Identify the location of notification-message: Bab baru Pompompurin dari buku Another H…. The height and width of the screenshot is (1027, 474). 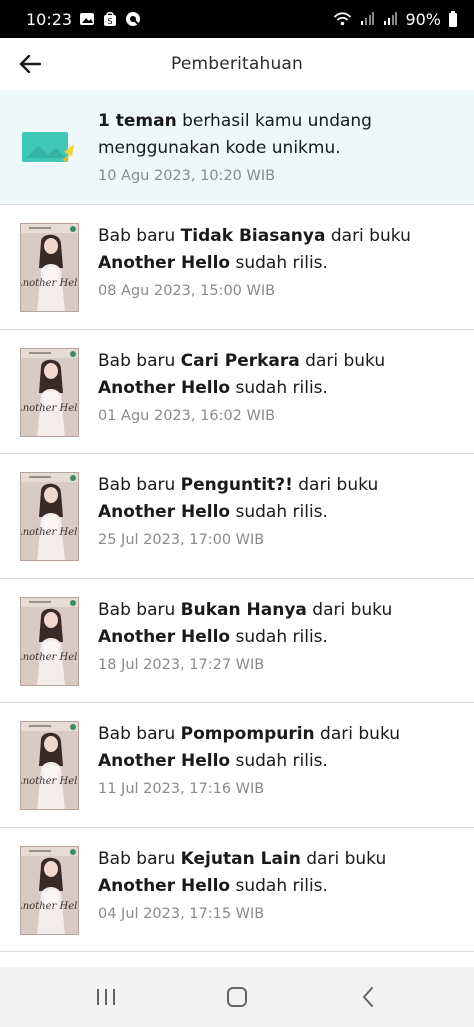
(273, 748).